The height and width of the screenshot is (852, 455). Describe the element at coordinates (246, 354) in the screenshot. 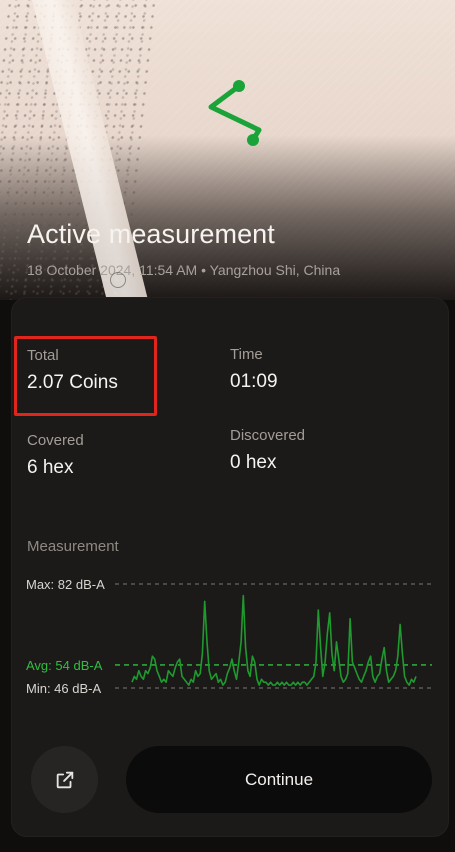

I see `stat-time-label: Time` at that location.